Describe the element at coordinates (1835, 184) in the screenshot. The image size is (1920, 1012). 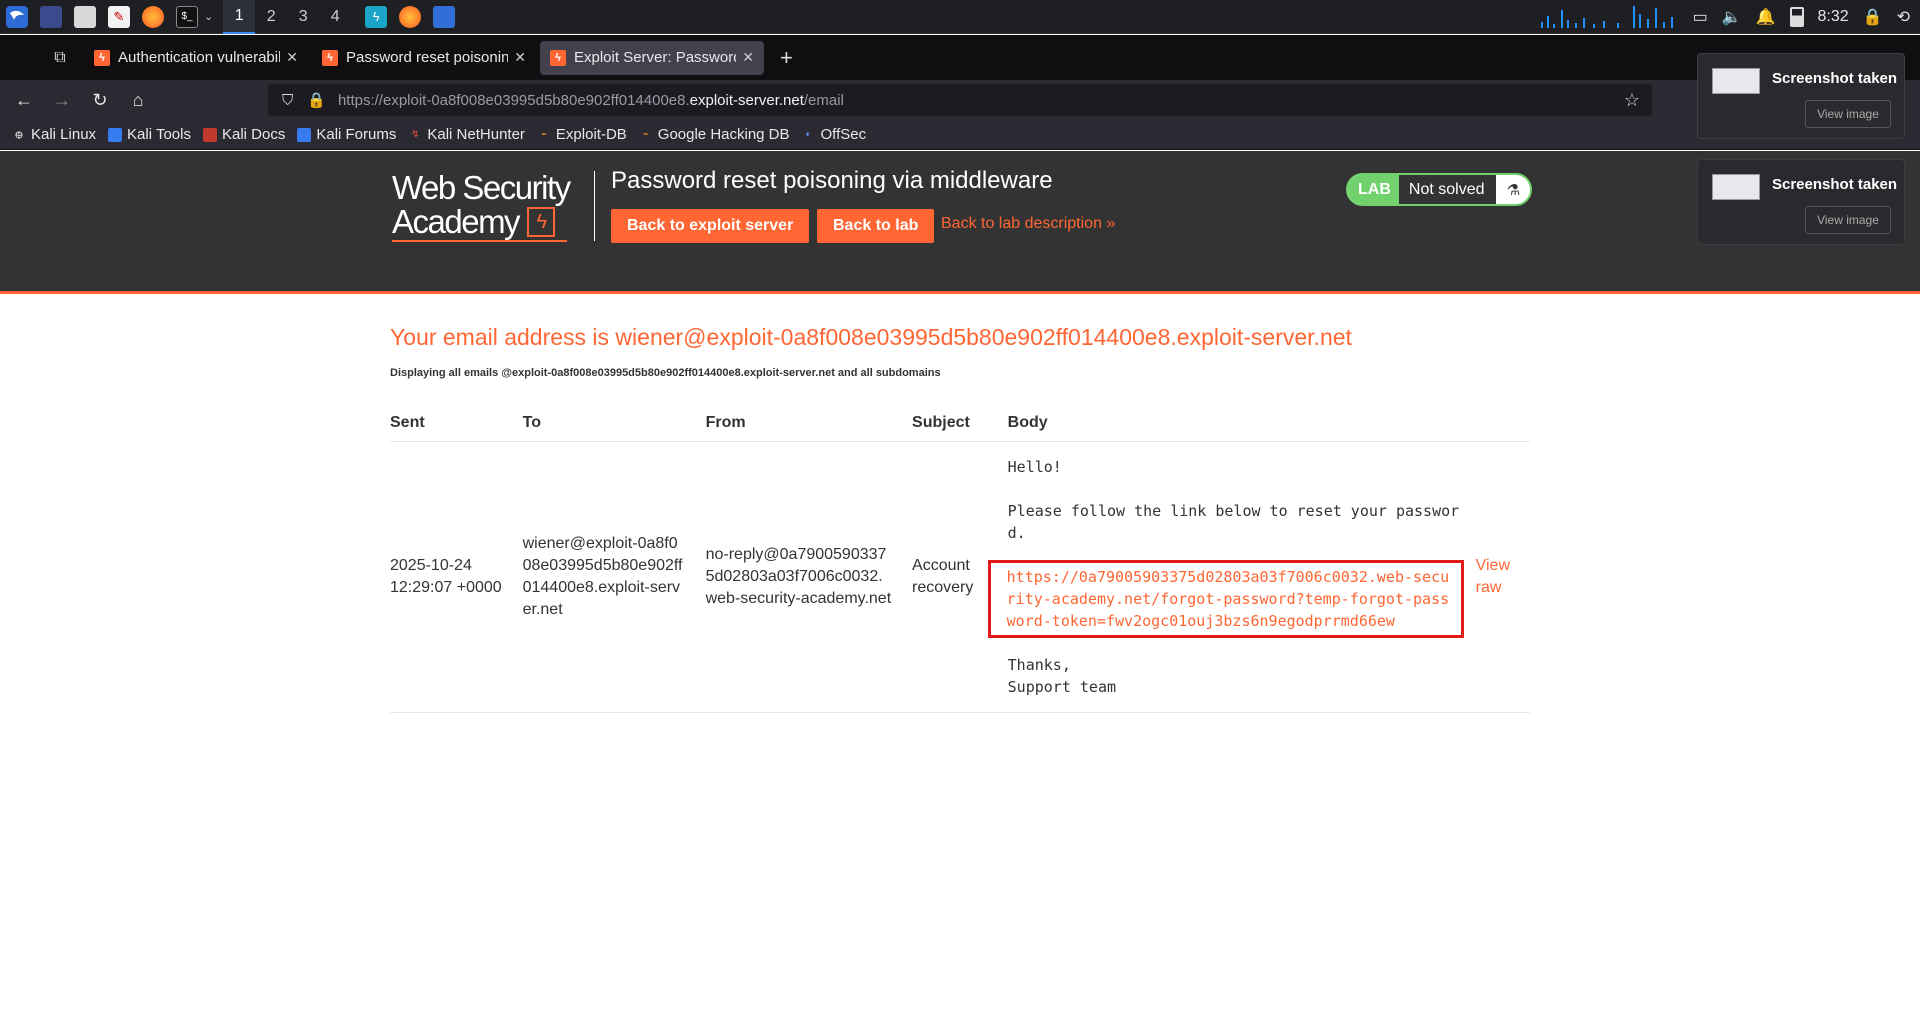
I see `notification-title: Screenshot taken` at that location.